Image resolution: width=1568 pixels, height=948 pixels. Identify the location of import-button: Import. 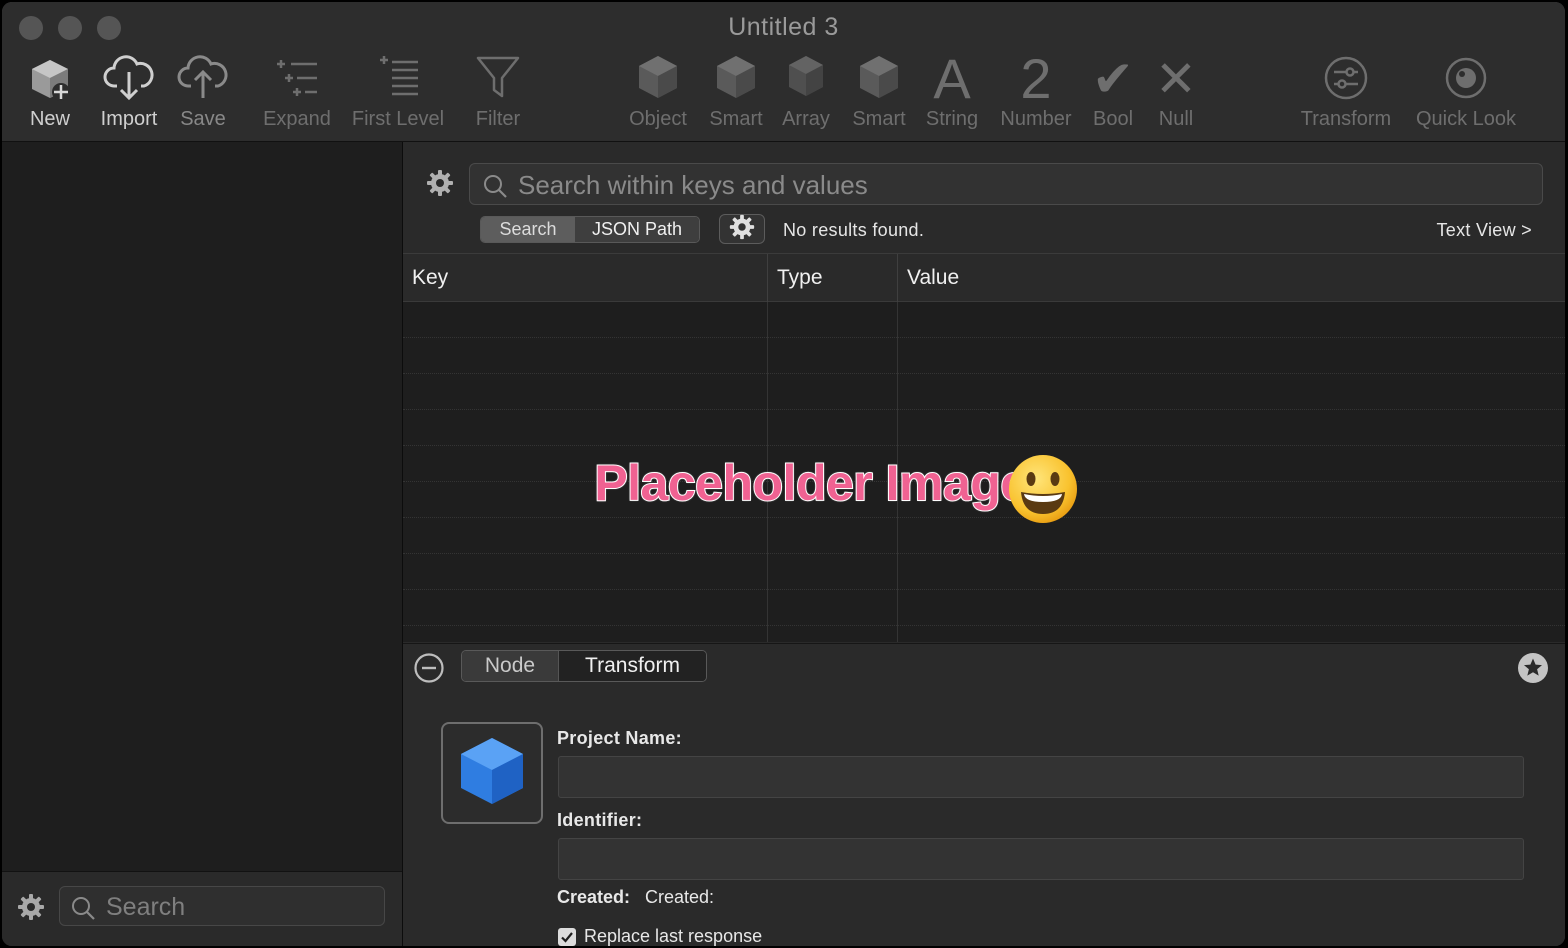
(129, 90).